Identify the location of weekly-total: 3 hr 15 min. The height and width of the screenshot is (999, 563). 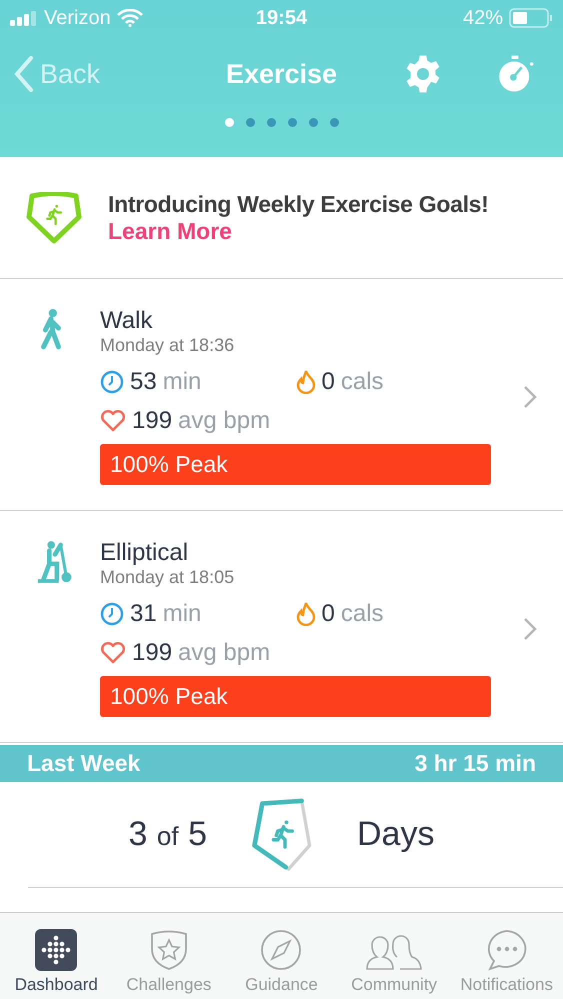
(475, 763).